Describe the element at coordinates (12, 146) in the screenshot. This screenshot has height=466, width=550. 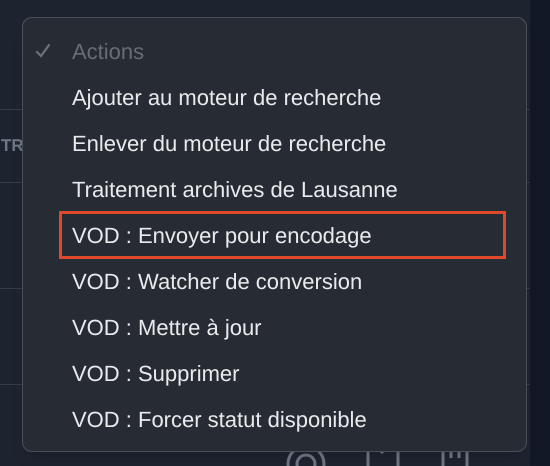
I see `column-header: TR` at that location.